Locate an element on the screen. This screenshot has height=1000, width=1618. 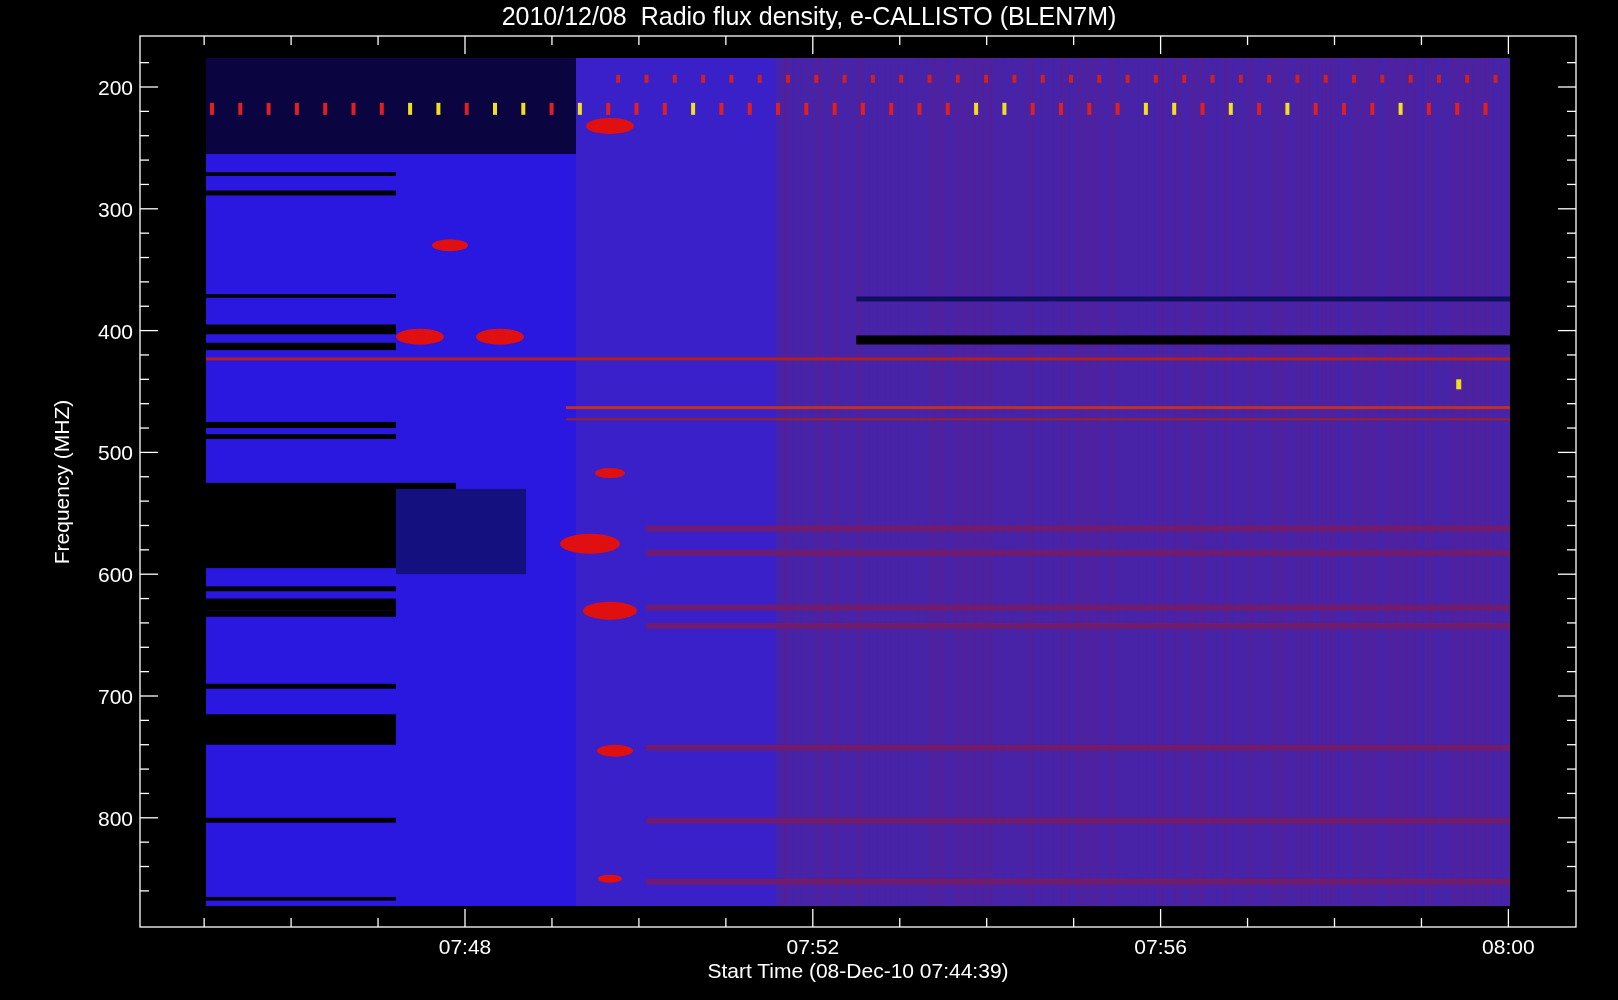
y-axis-label: Frequency (MHZ) is located at coordinates (61, 482).